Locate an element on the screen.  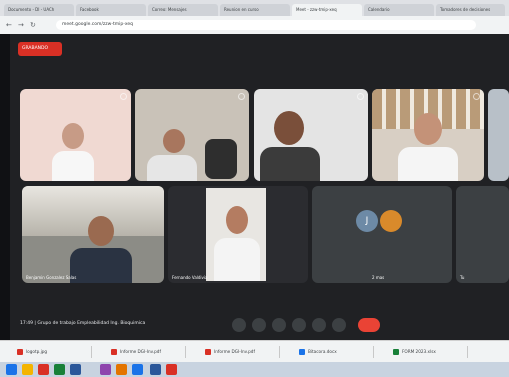
microphone-icon is located at coordinates (239, 325).